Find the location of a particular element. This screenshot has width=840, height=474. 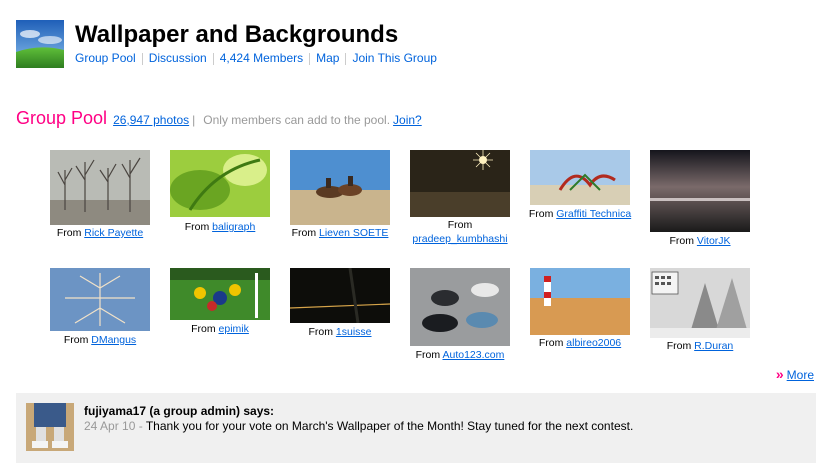

nav-group-pool: Group Pool is located at coordinates (105, 58).